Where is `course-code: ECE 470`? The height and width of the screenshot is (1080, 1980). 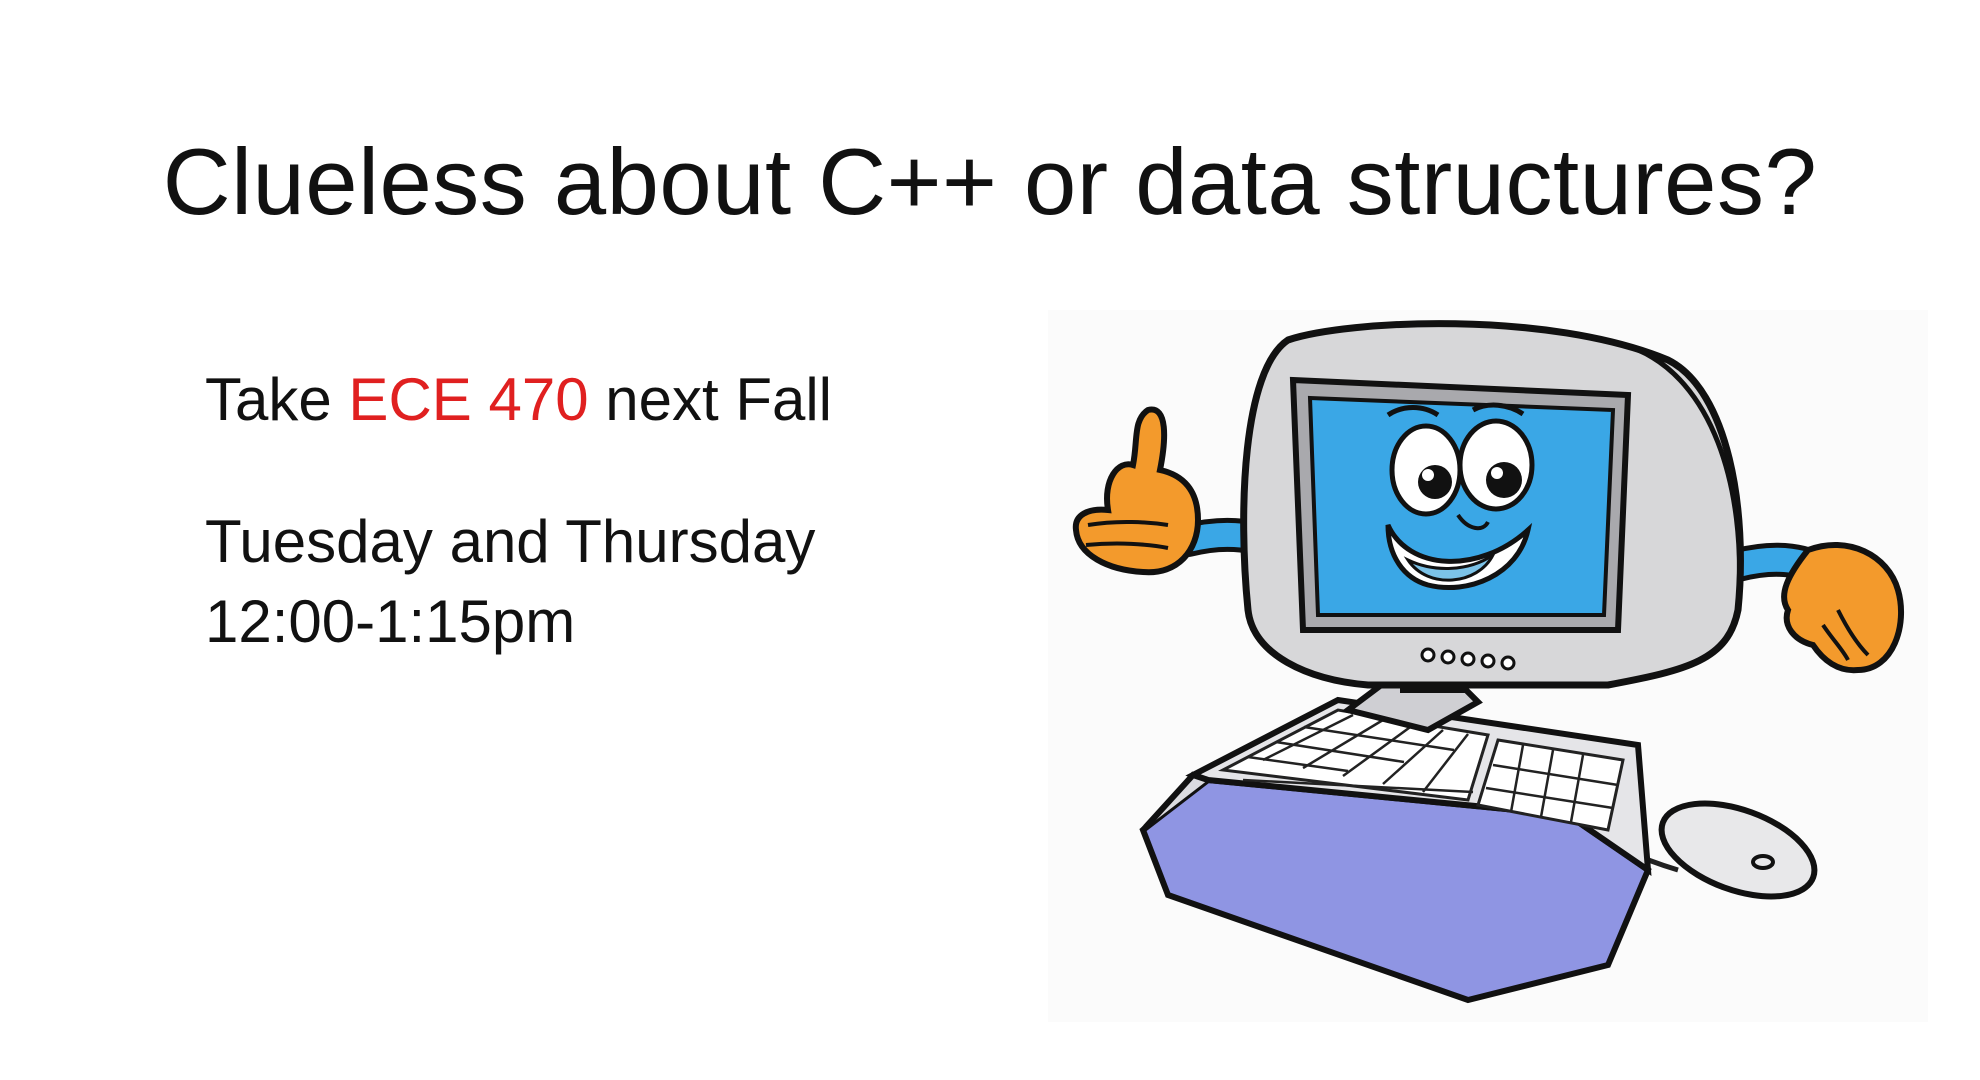 course-code: ECE 470 is located at coordinates (468, 399).